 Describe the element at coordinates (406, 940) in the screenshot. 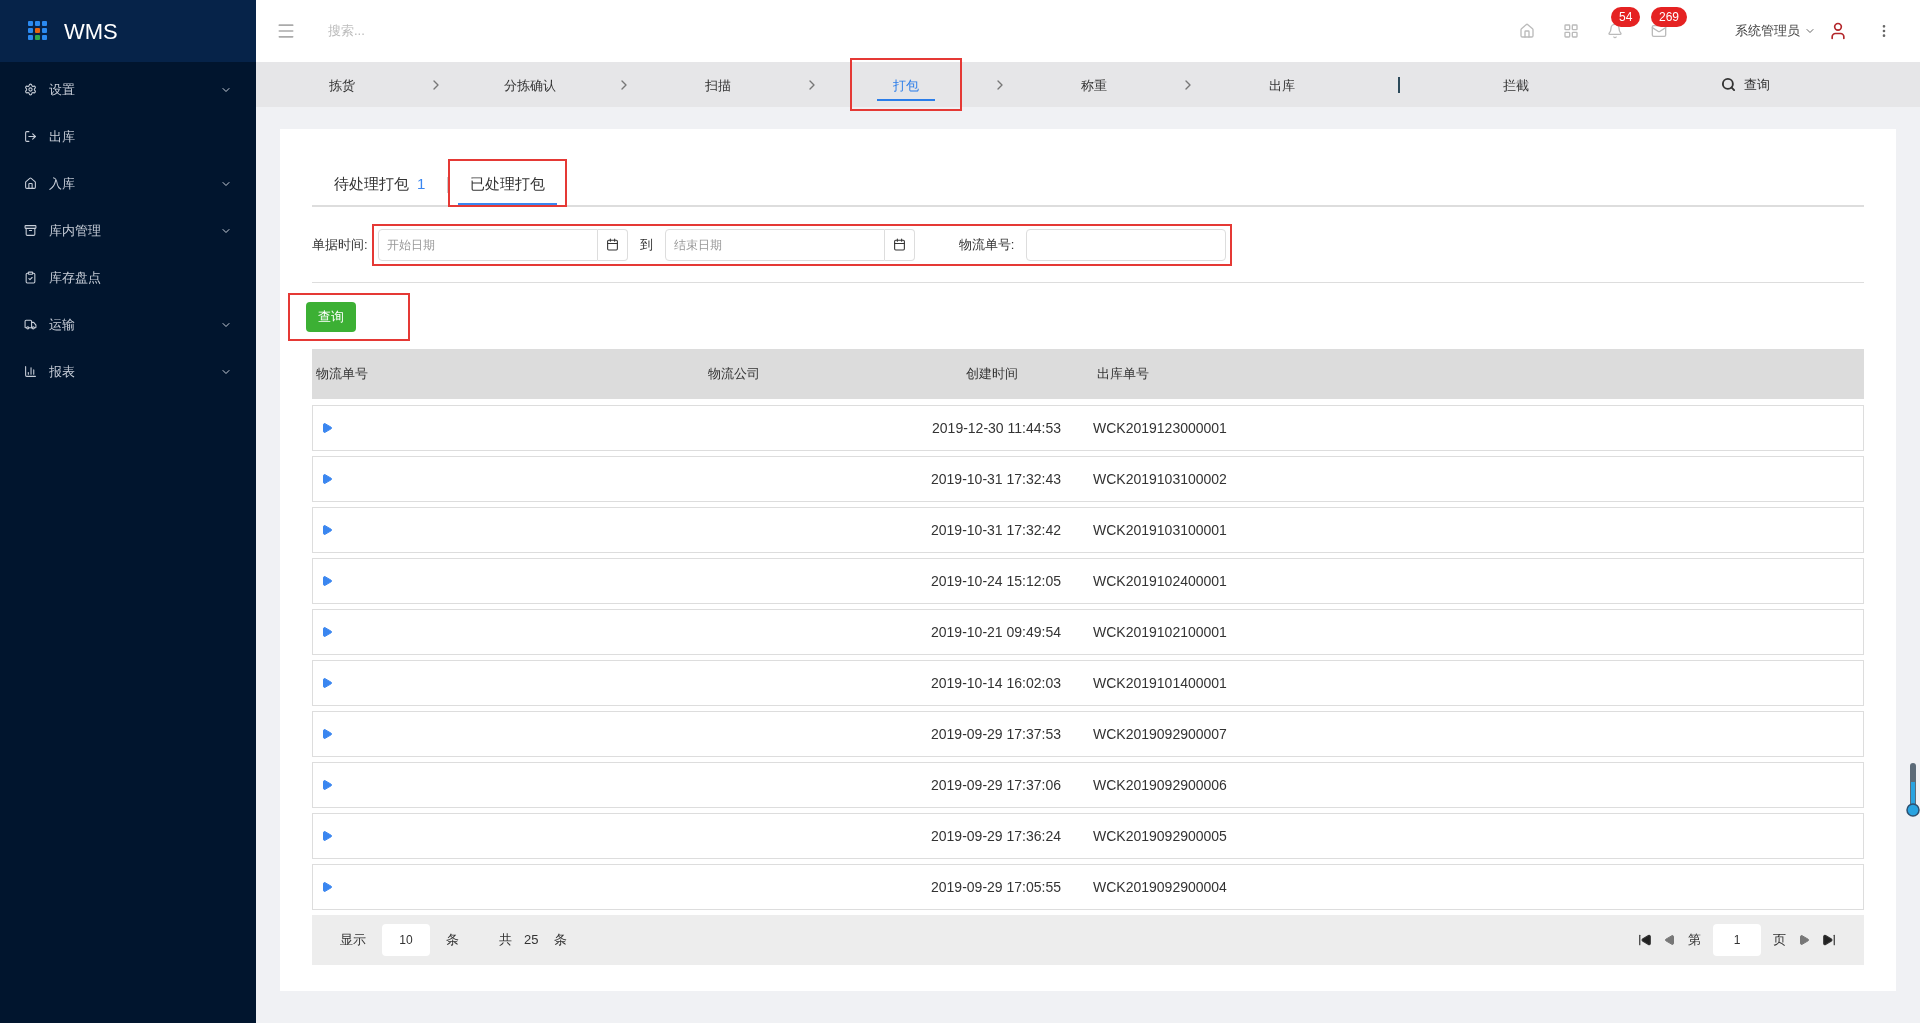

I see `page-size-field: 10` at that location.